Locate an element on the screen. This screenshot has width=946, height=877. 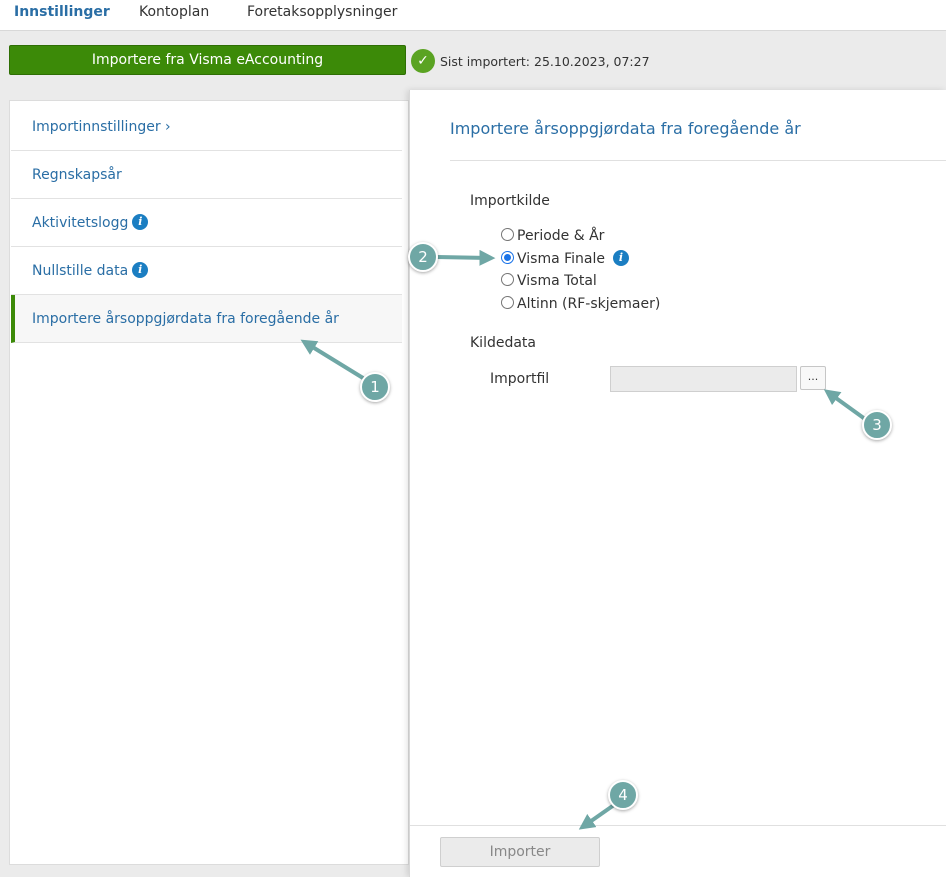
source-data-heading: Kildedata is located at coordinates (503, 343).